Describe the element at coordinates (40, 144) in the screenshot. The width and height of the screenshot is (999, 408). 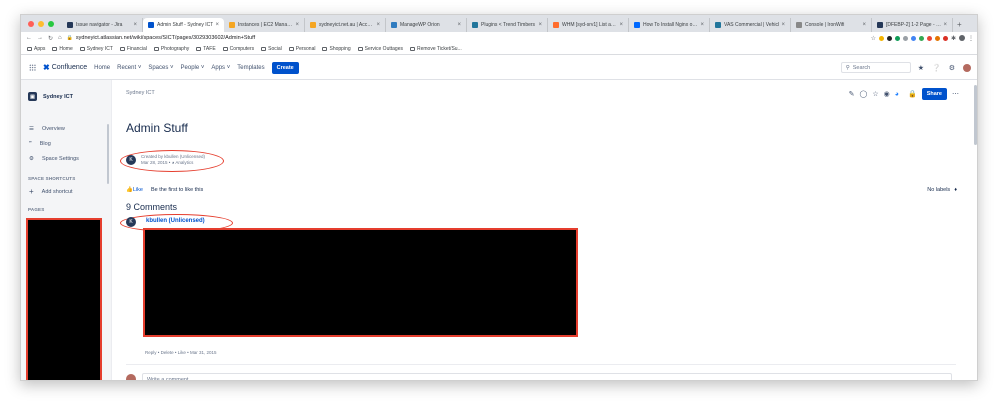
I see `sidebar-item-blog: ” Blog` at that location.